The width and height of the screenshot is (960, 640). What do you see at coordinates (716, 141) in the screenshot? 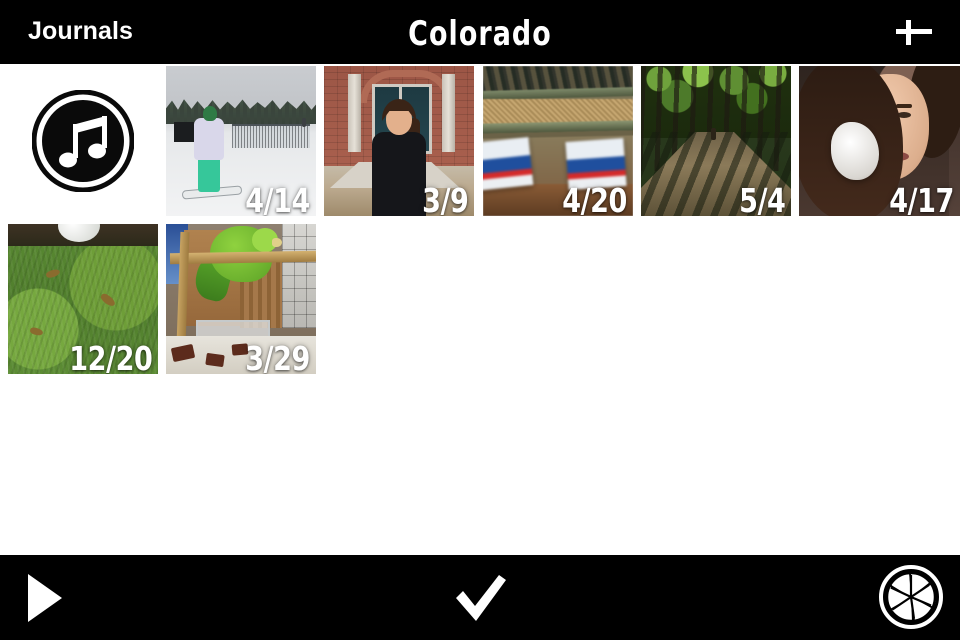
I see `grid-item-photo-4: 5/4` at bounding box center [716, 141].